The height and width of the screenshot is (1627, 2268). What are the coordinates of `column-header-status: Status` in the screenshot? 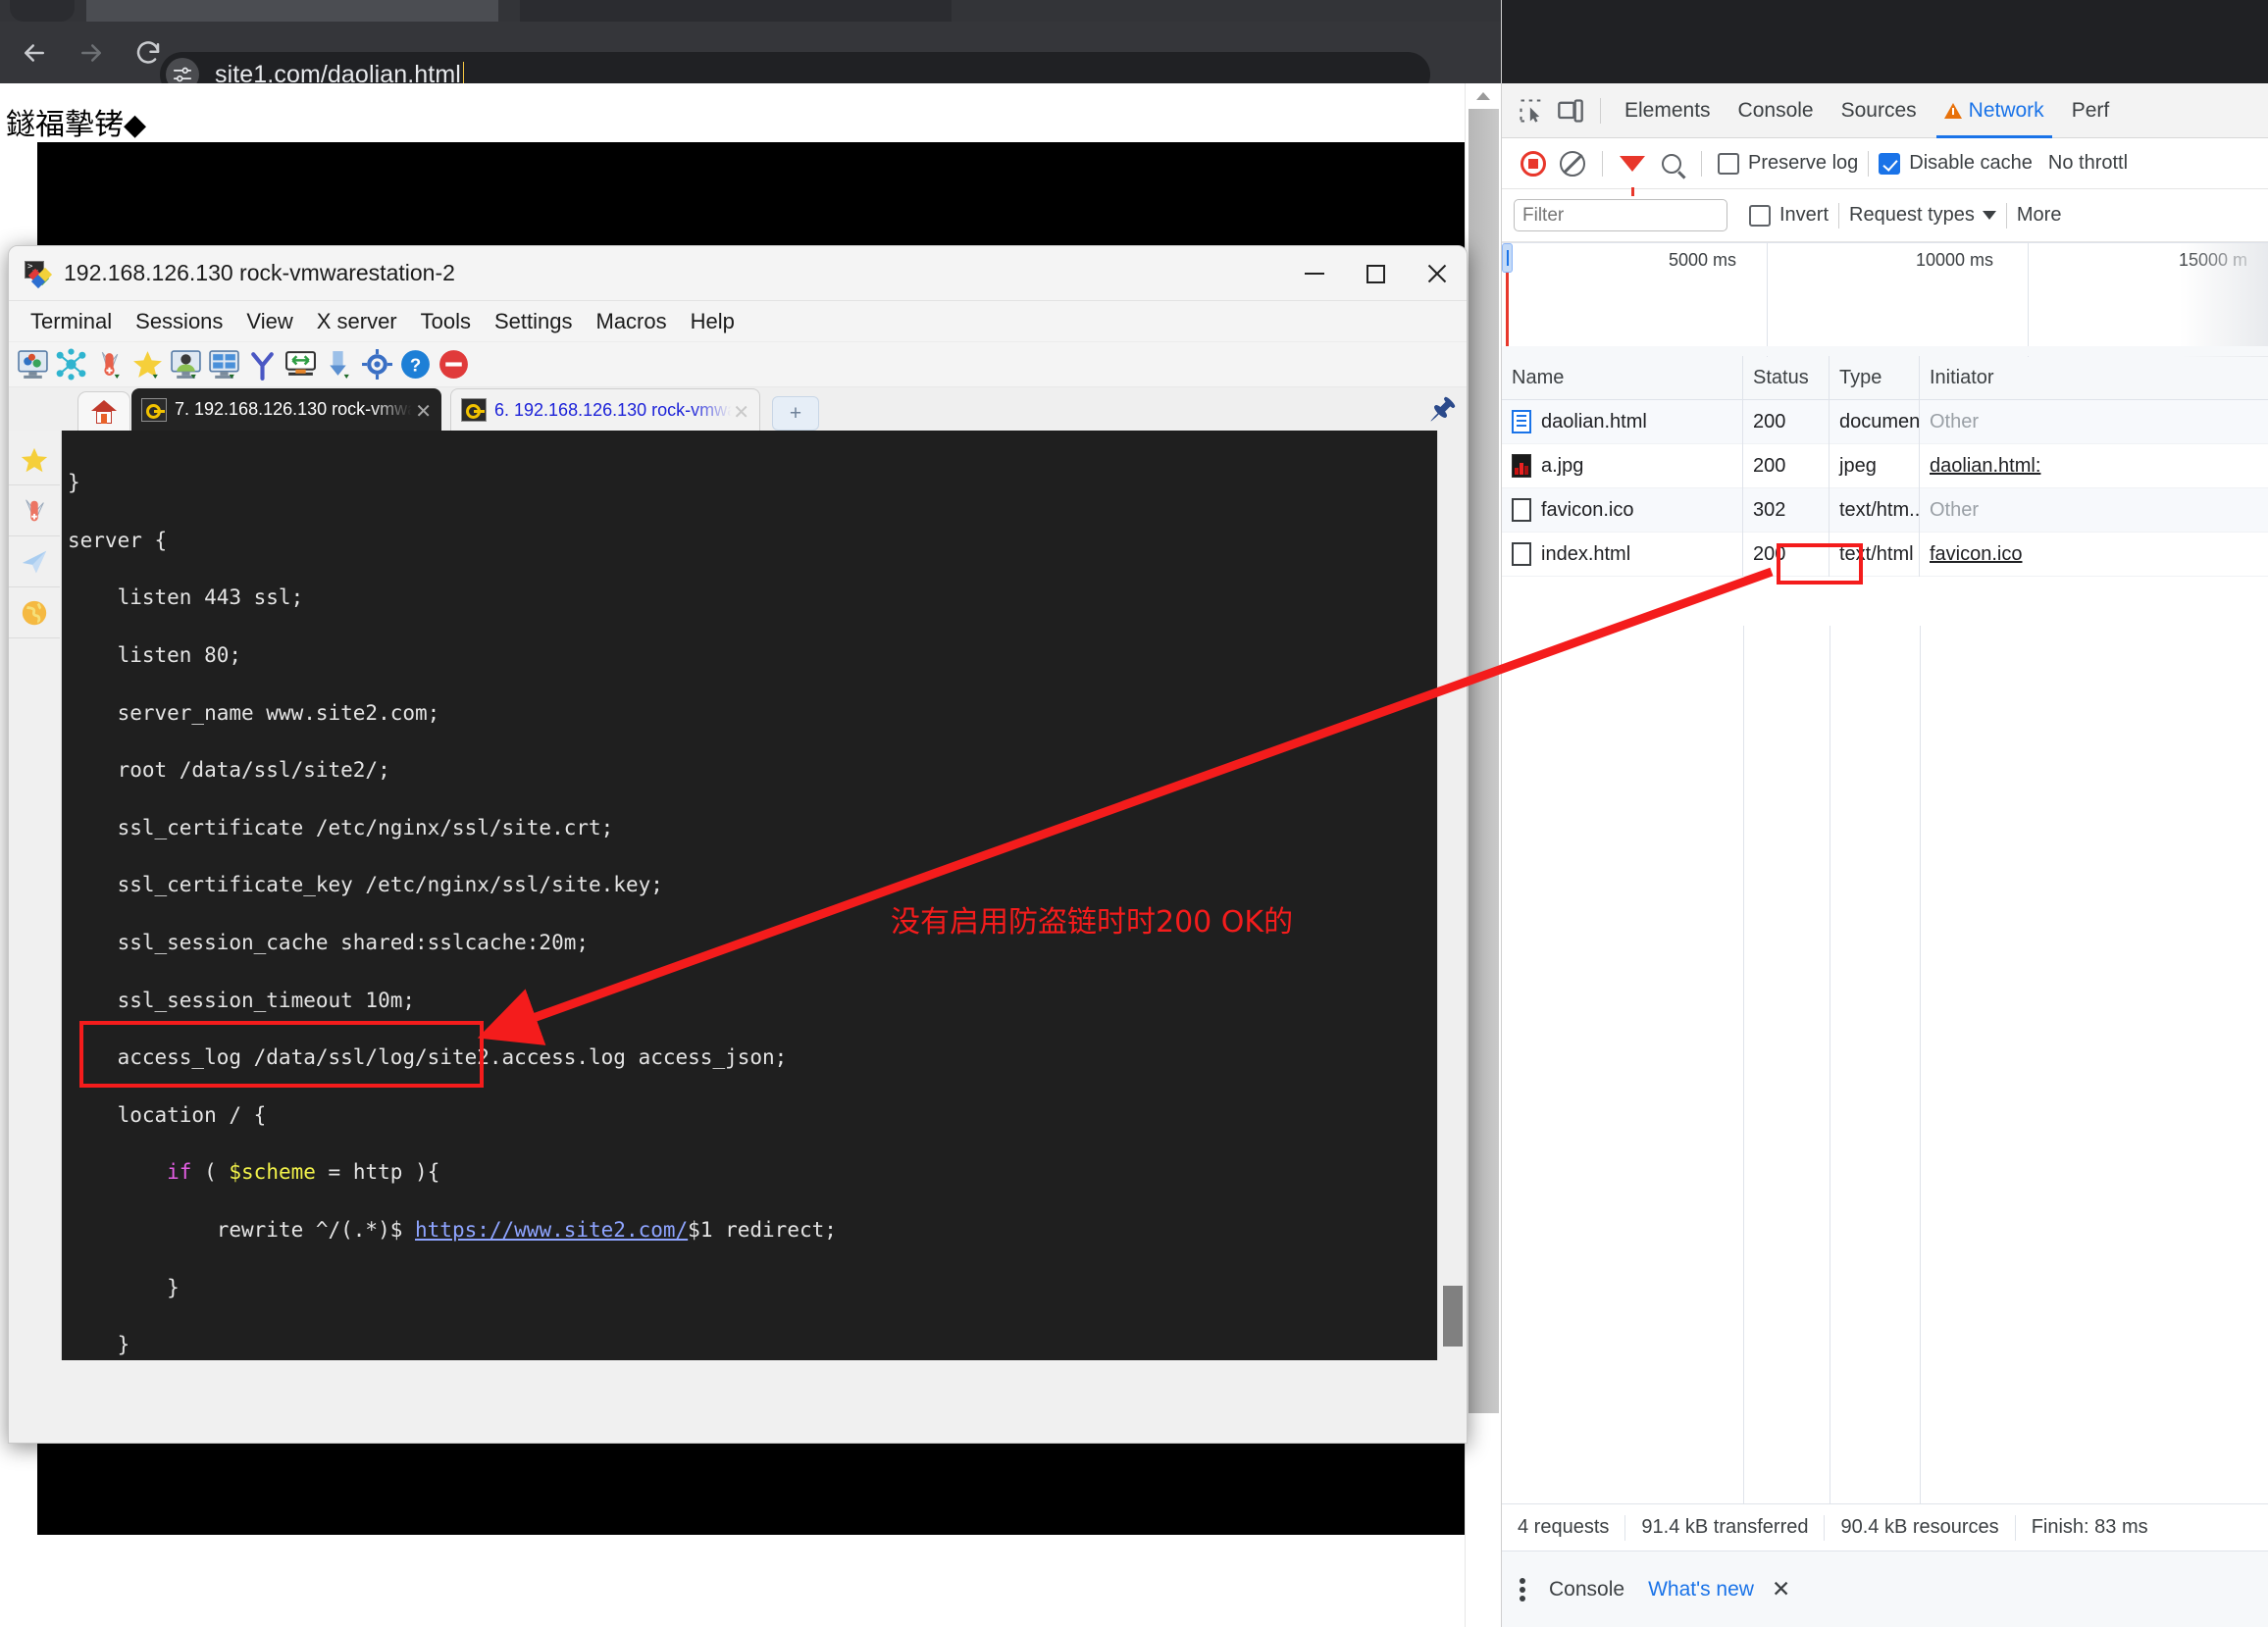 It's located at (1787, 377).